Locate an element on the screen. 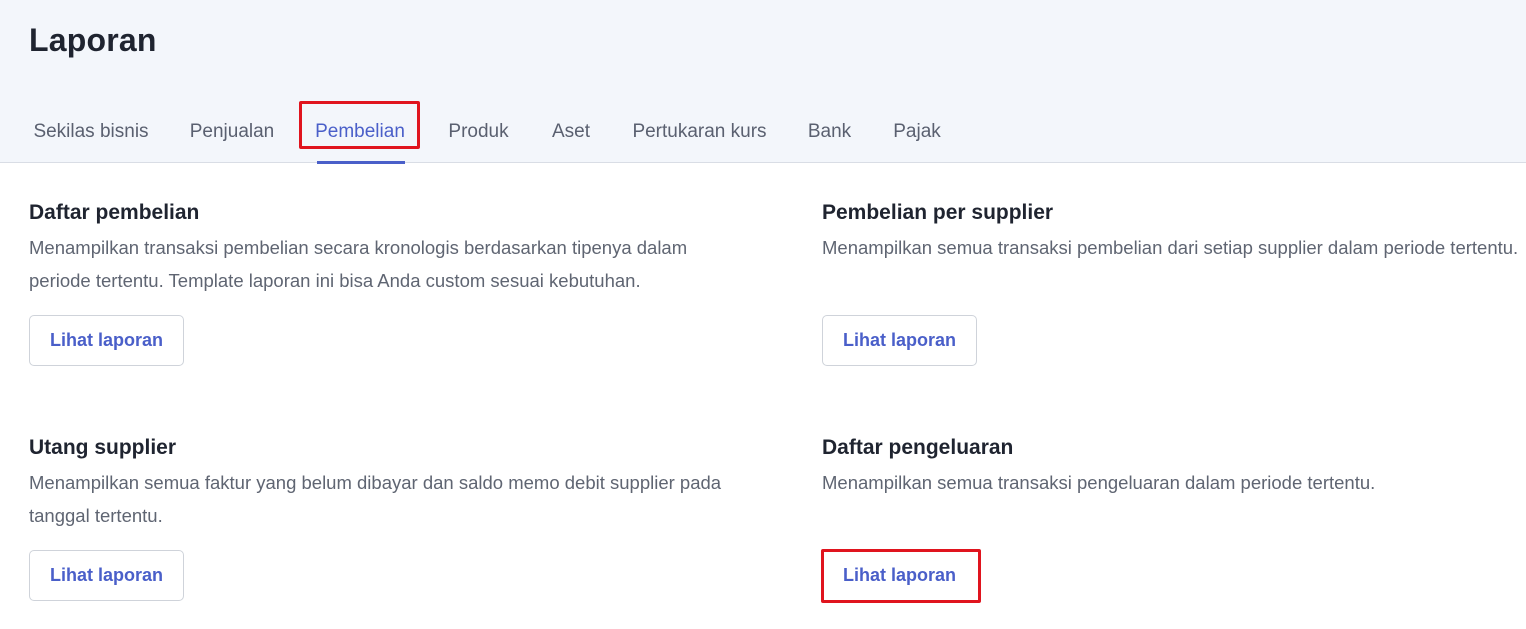 The image size is (1526, 629). tab-label: Pertukaran kurs is located at coordinates (699, 131).